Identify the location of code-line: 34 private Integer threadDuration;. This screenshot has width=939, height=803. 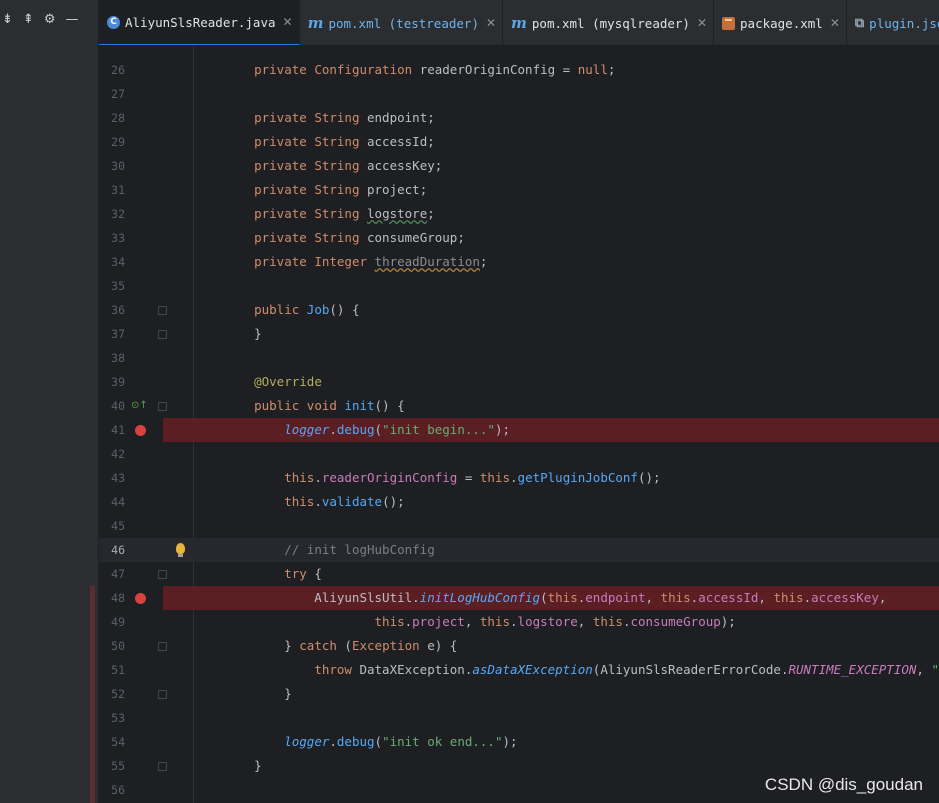
(519, 262).